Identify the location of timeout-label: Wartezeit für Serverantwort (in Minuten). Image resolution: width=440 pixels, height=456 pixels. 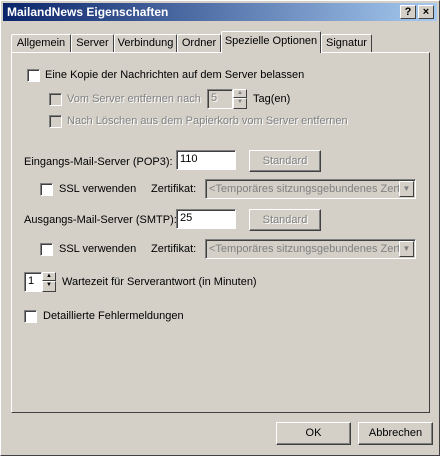
(159, 282).